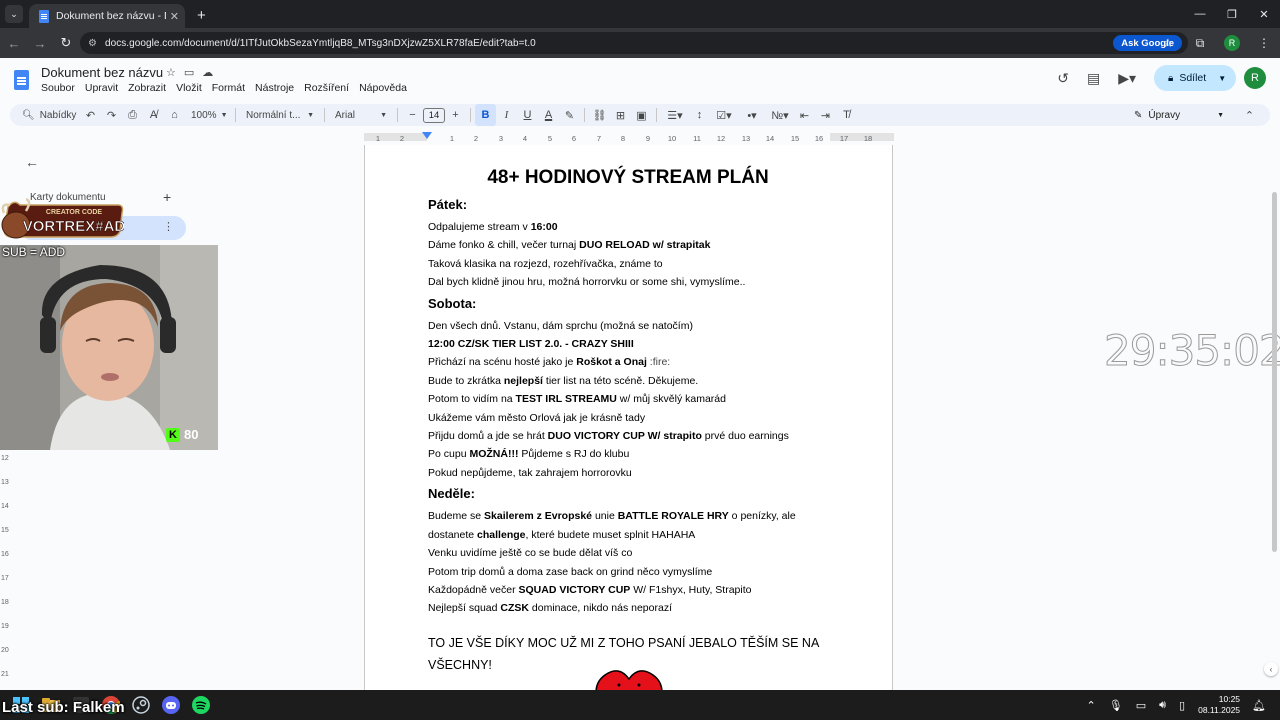 Image resolution: width=1280 pixels, height=720 pixels. I want to click on vertical-ruler: 12 13 14 15 16 17 18 19 20 21, so click(6, 572).